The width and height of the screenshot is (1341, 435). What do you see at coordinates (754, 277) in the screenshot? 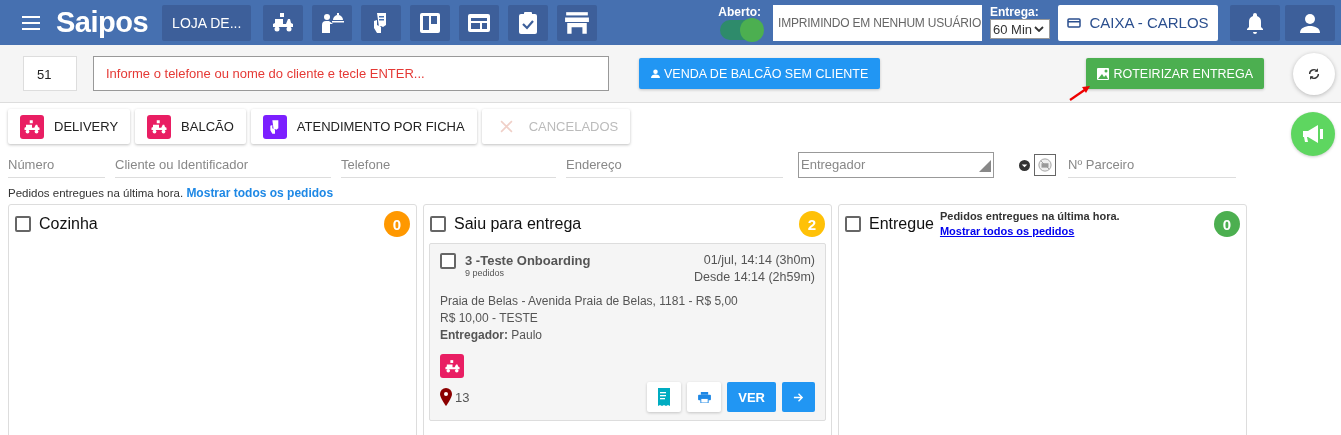
I see `order-elapsed: Desde 14:14 (2h59m)` at bounding box center [754, 277].